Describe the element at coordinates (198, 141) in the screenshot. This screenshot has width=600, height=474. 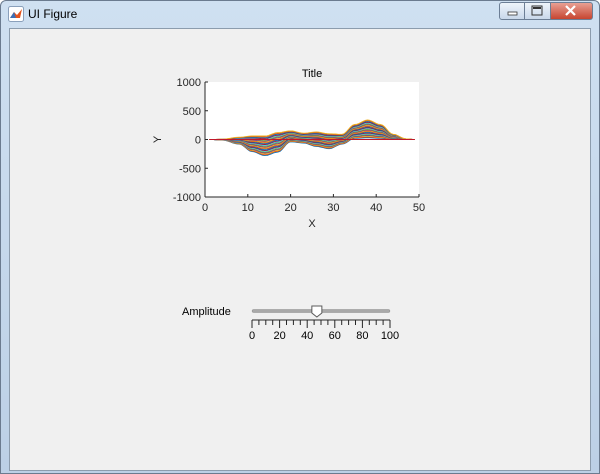
I see `y-tick-label: 0` at that location.